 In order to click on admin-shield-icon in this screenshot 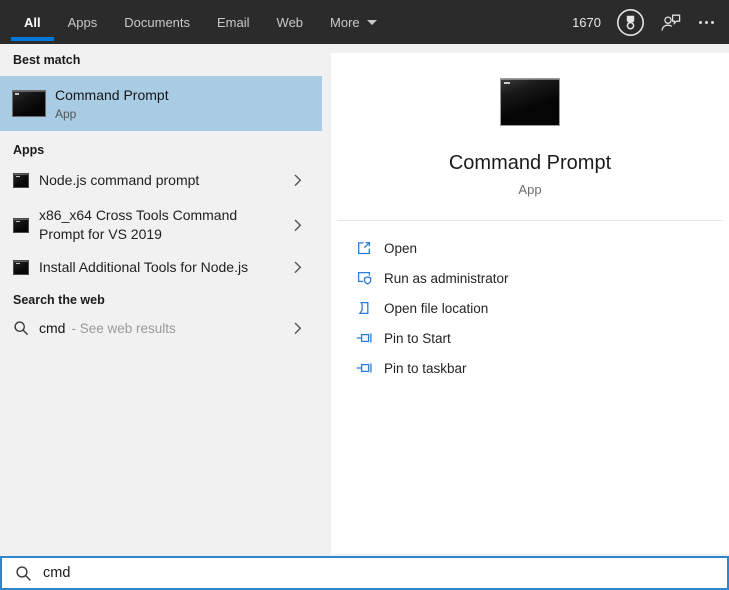, I will do `click(363, 278)`.